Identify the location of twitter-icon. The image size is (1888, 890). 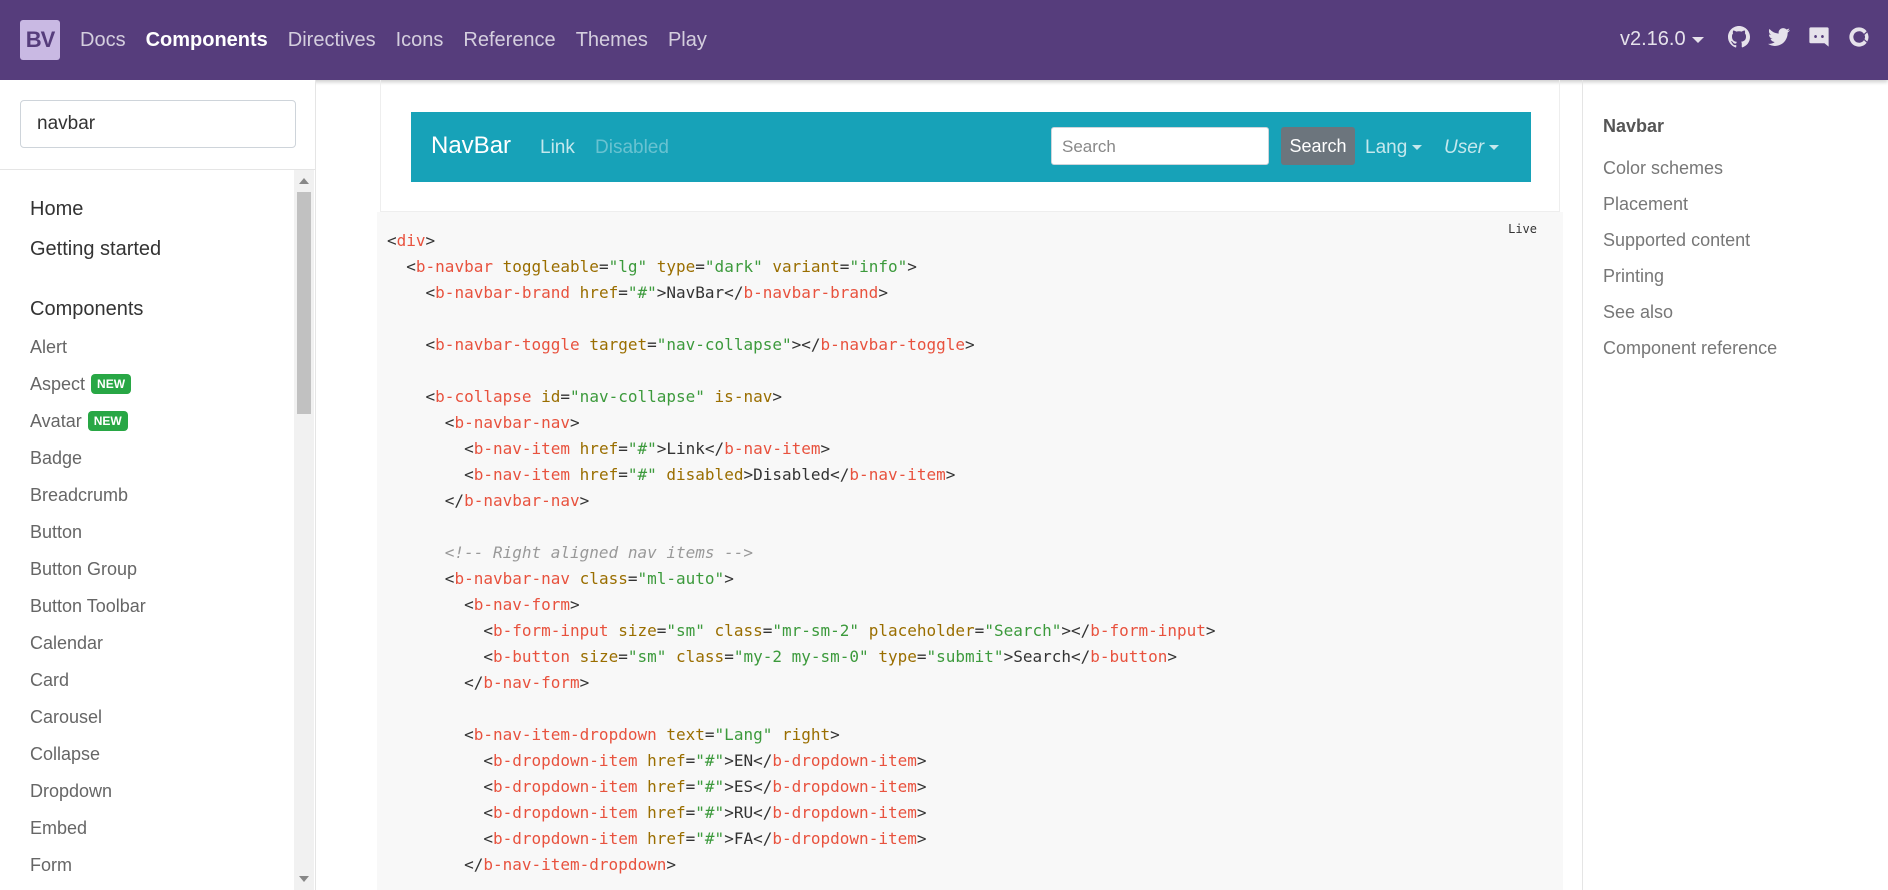
(1779, 37).